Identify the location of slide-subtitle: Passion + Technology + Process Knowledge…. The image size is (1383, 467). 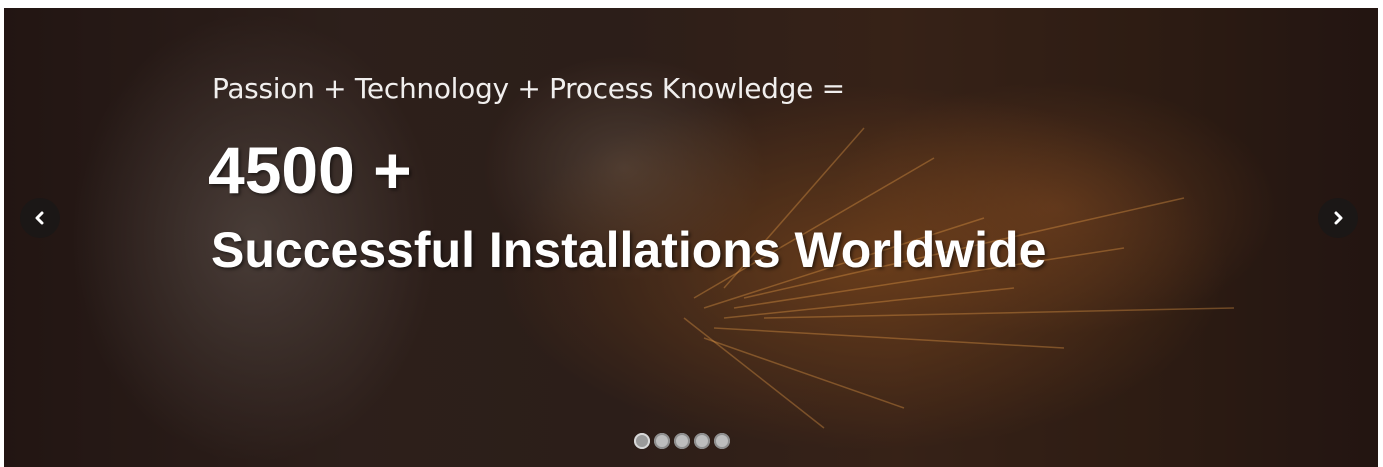
(528, 88).